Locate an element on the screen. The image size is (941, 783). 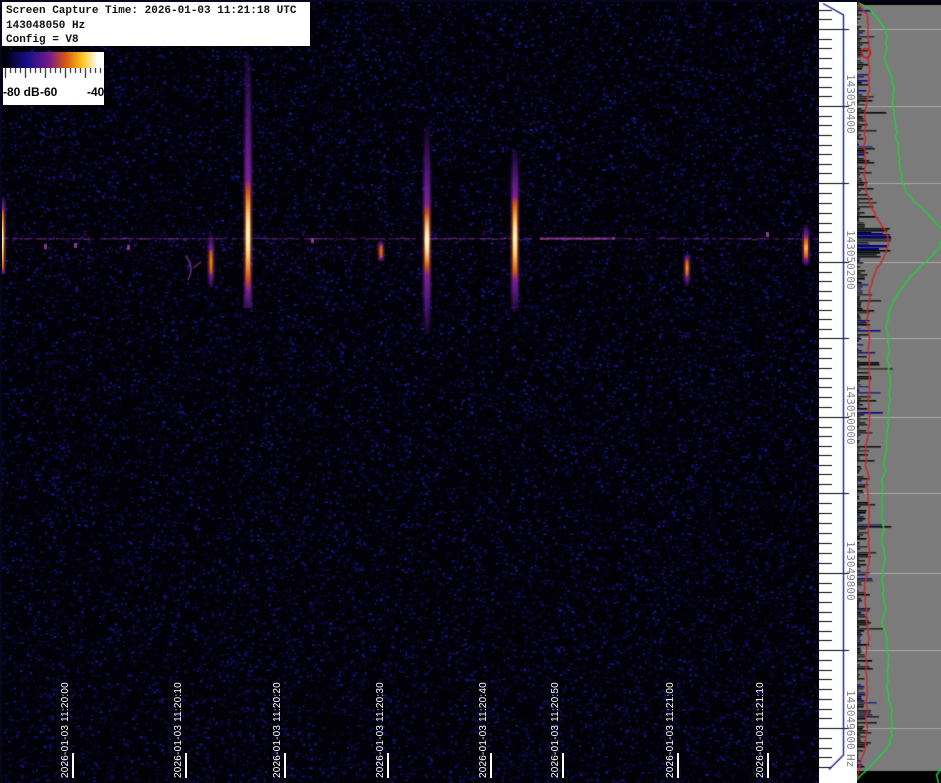
legend-label-80db: -80 dB is located at coordinates (21, 92).